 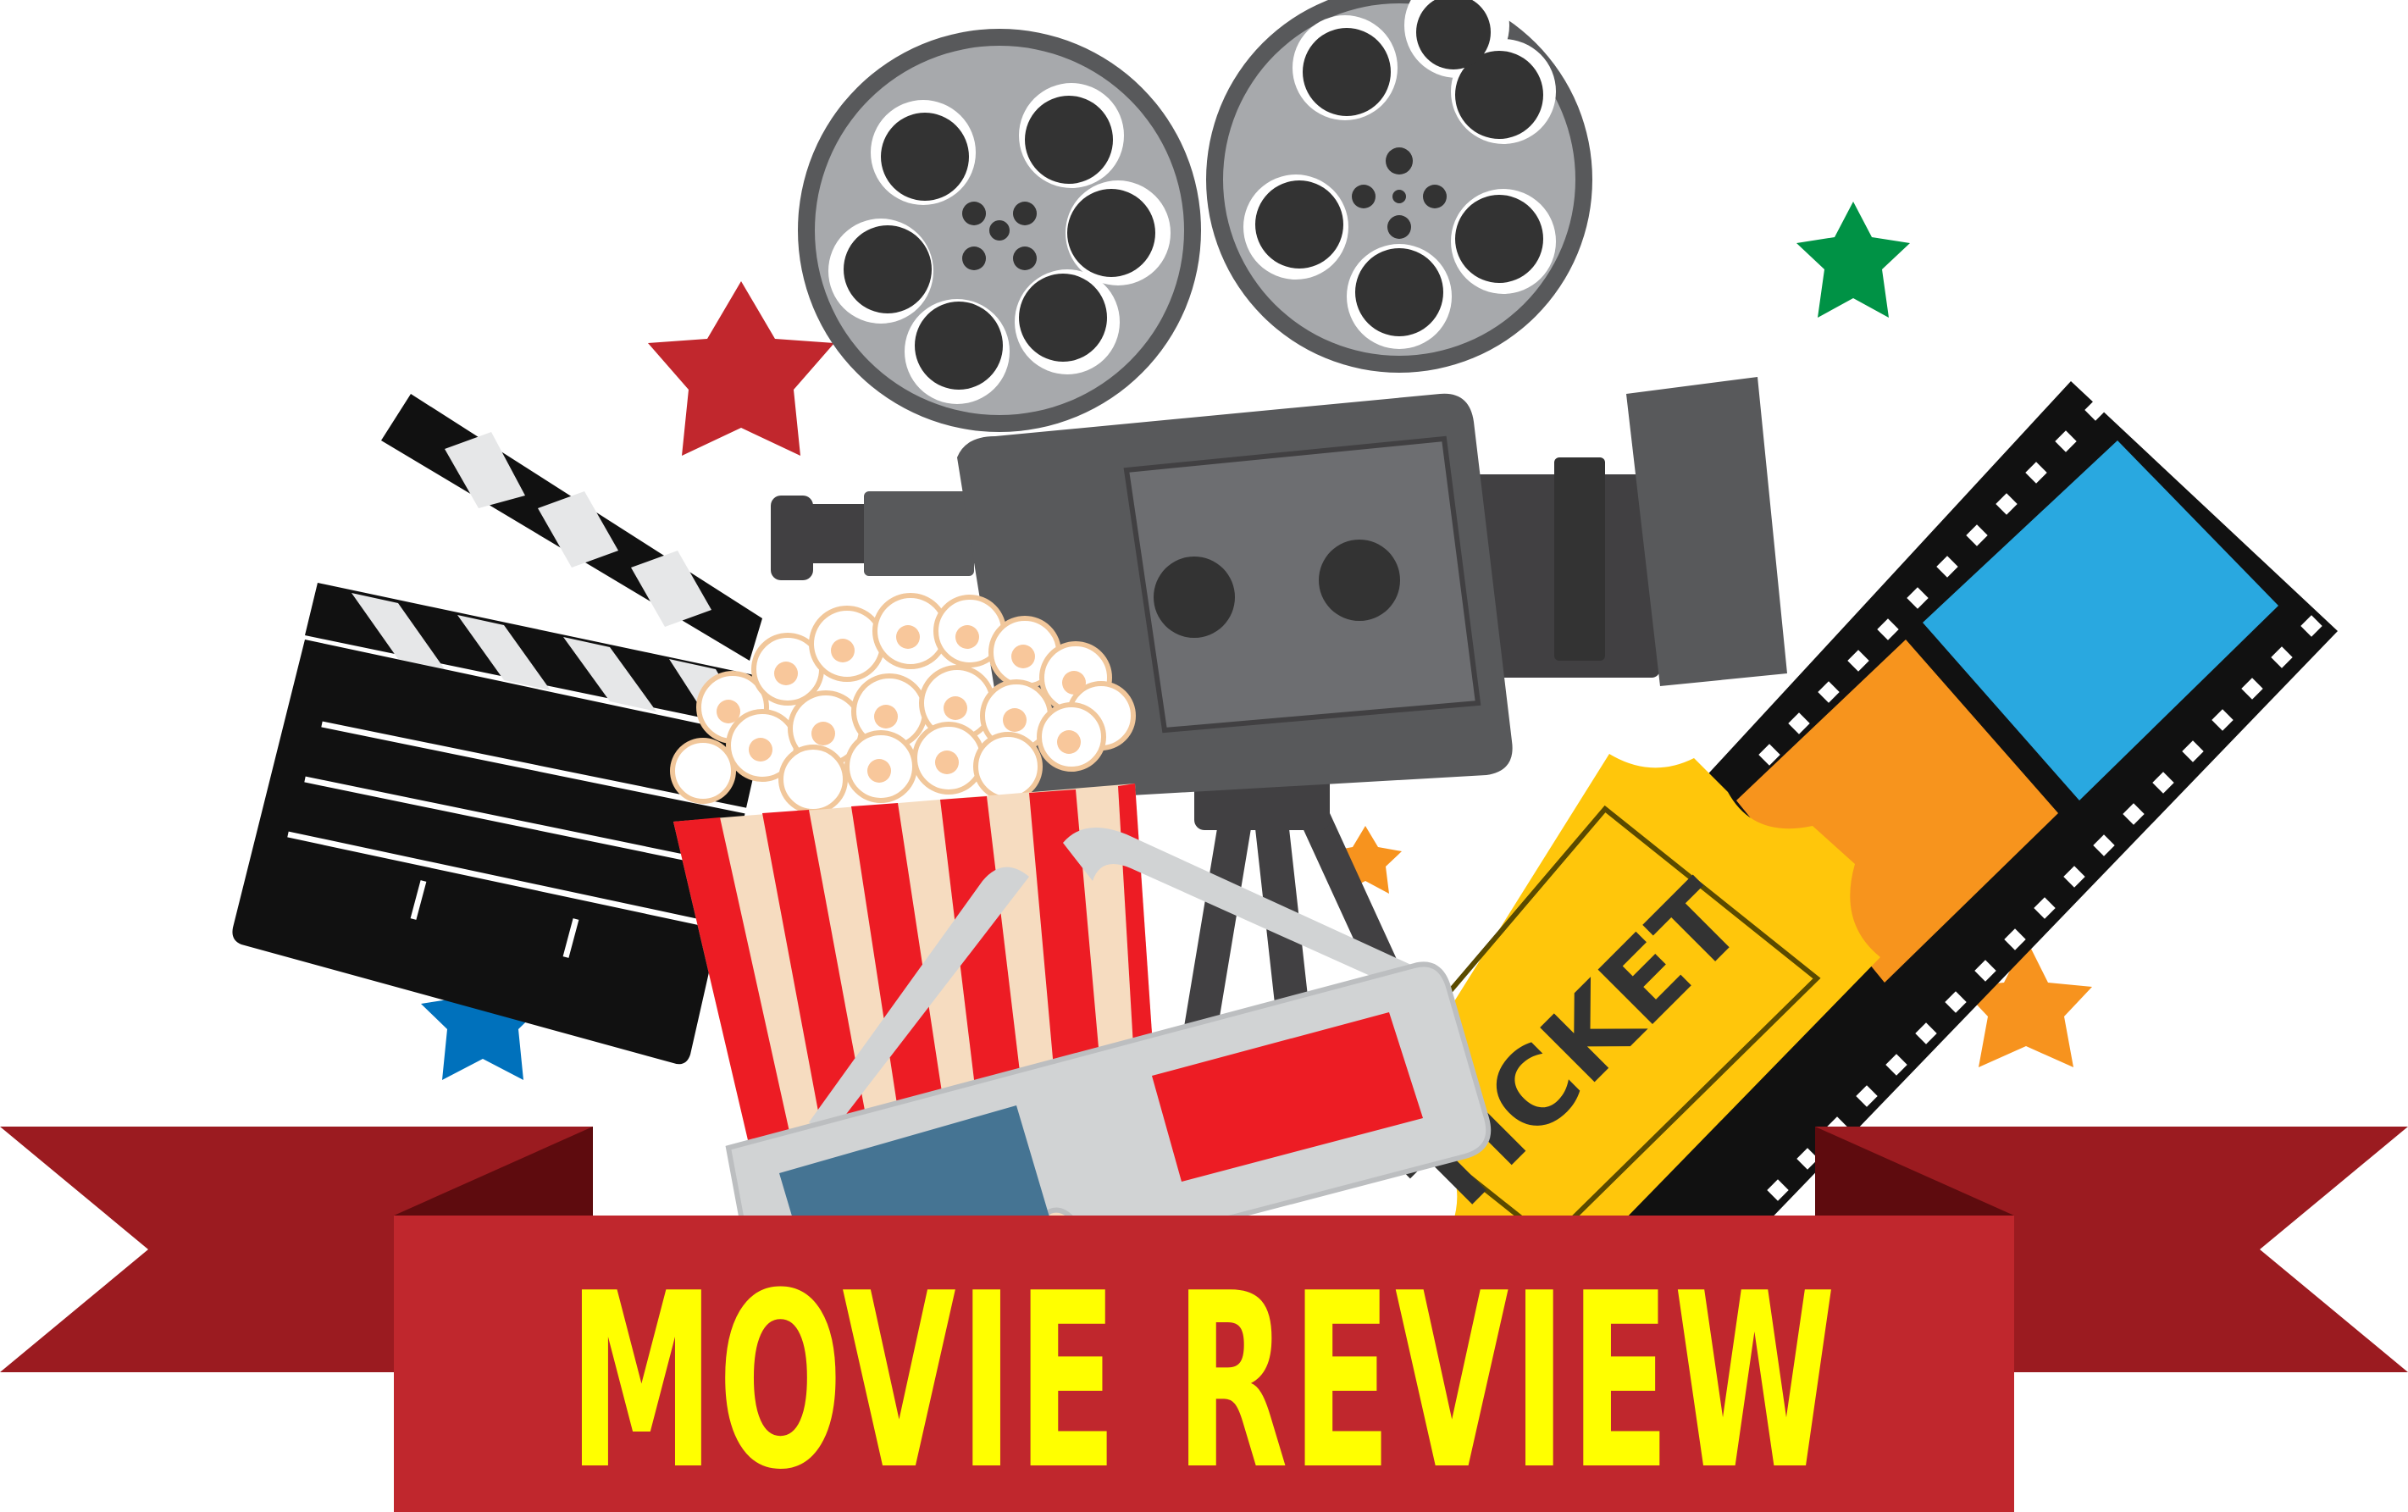 I want to click on film-reel-front, so click(x=1000, y=230).